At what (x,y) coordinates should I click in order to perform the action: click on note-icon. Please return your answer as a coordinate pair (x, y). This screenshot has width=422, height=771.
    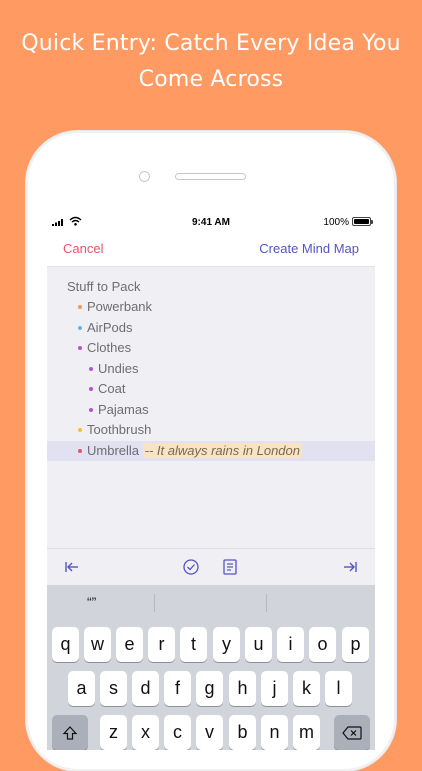
    Looking at the image, I should click on (230, 567).